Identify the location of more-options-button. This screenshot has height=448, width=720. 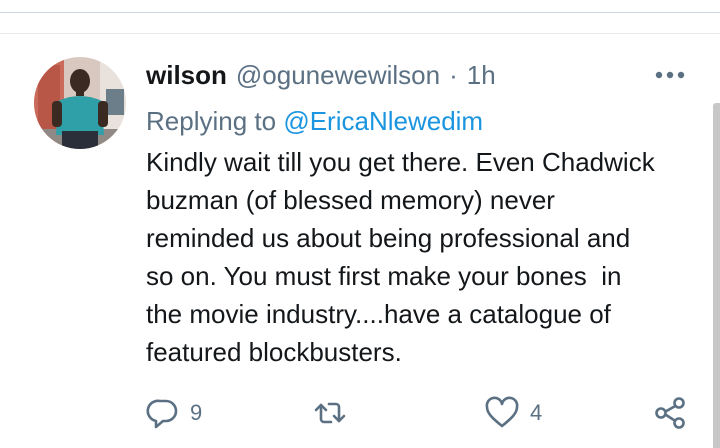
(670, 75).